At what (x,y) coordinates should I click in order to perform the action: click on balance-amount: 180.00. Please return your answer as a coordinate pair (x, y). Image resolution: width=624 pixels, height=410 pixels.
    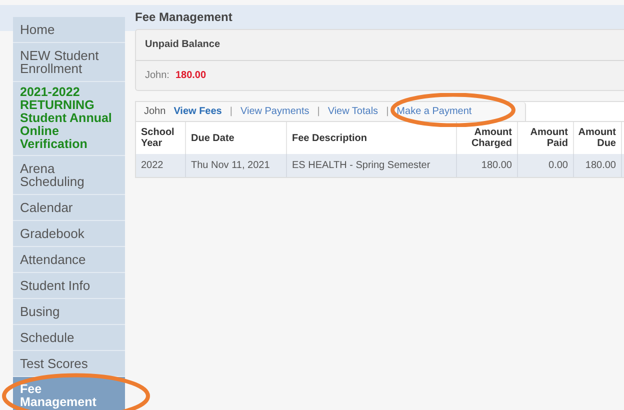
    Looking at the image, I should click on (190, 76).